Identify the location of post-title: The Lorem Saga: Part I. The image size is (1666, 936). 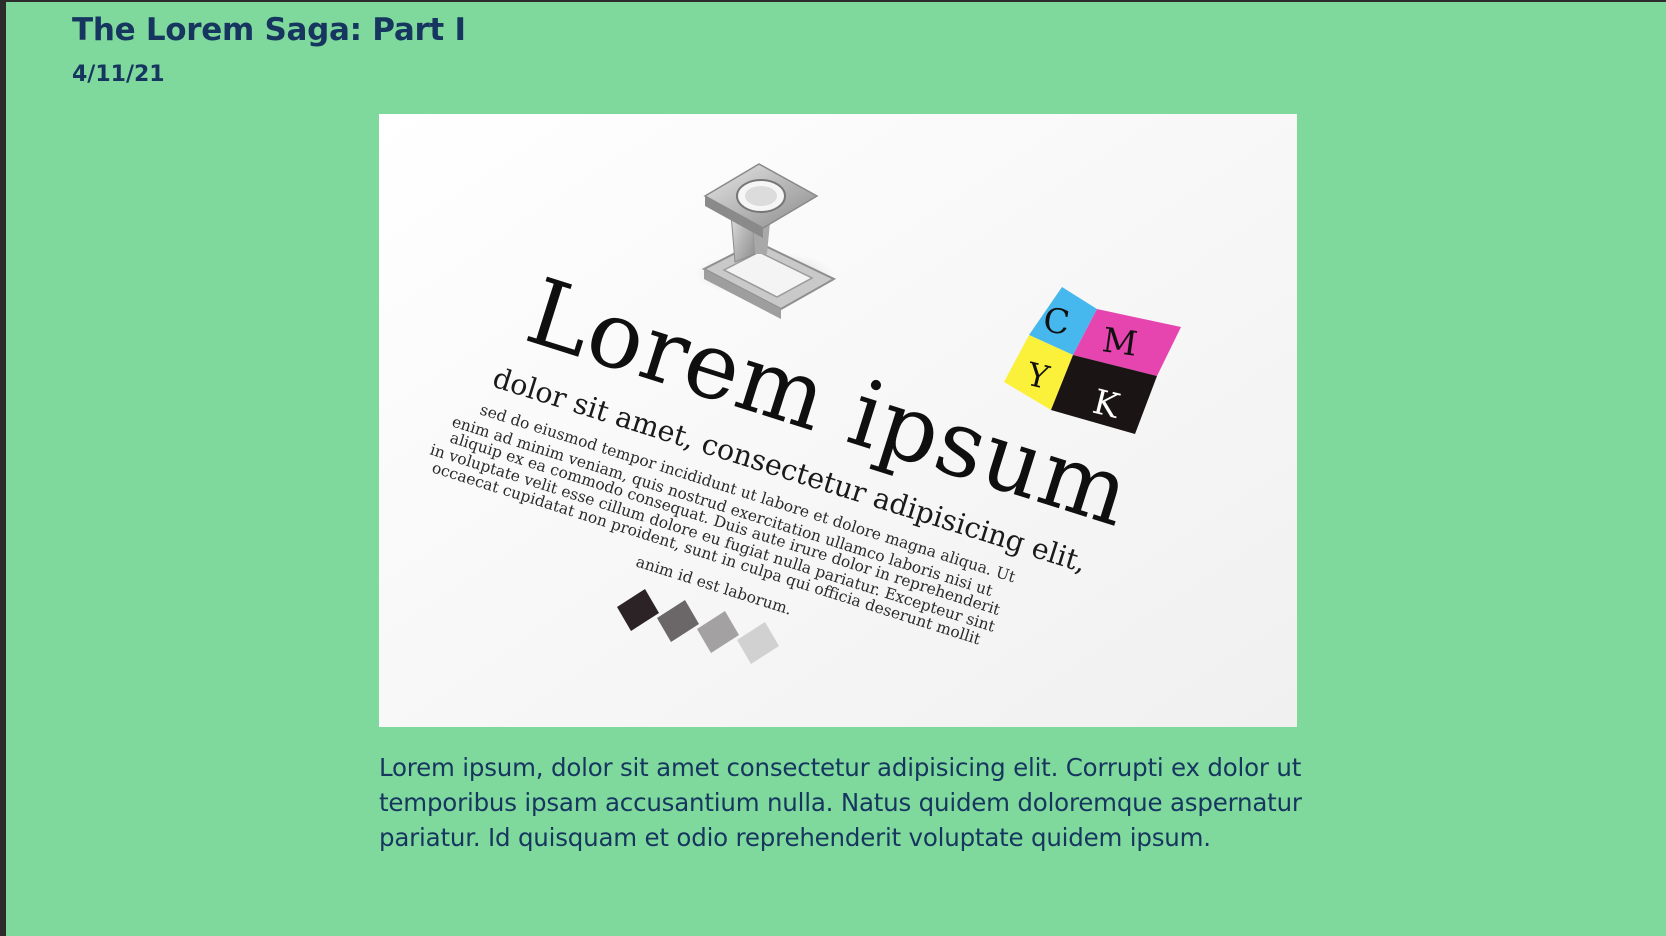
(269, 30).